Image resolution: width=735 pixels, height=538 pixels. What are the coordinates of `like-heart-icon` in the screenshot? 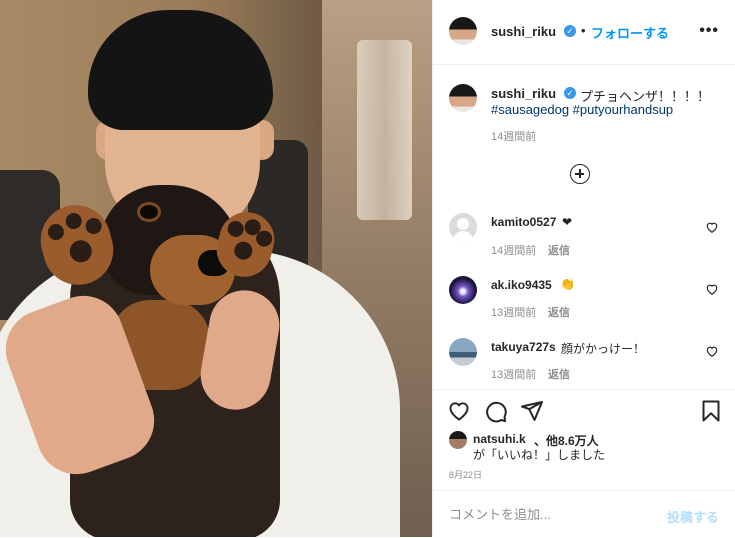 It's located at (459, 411).